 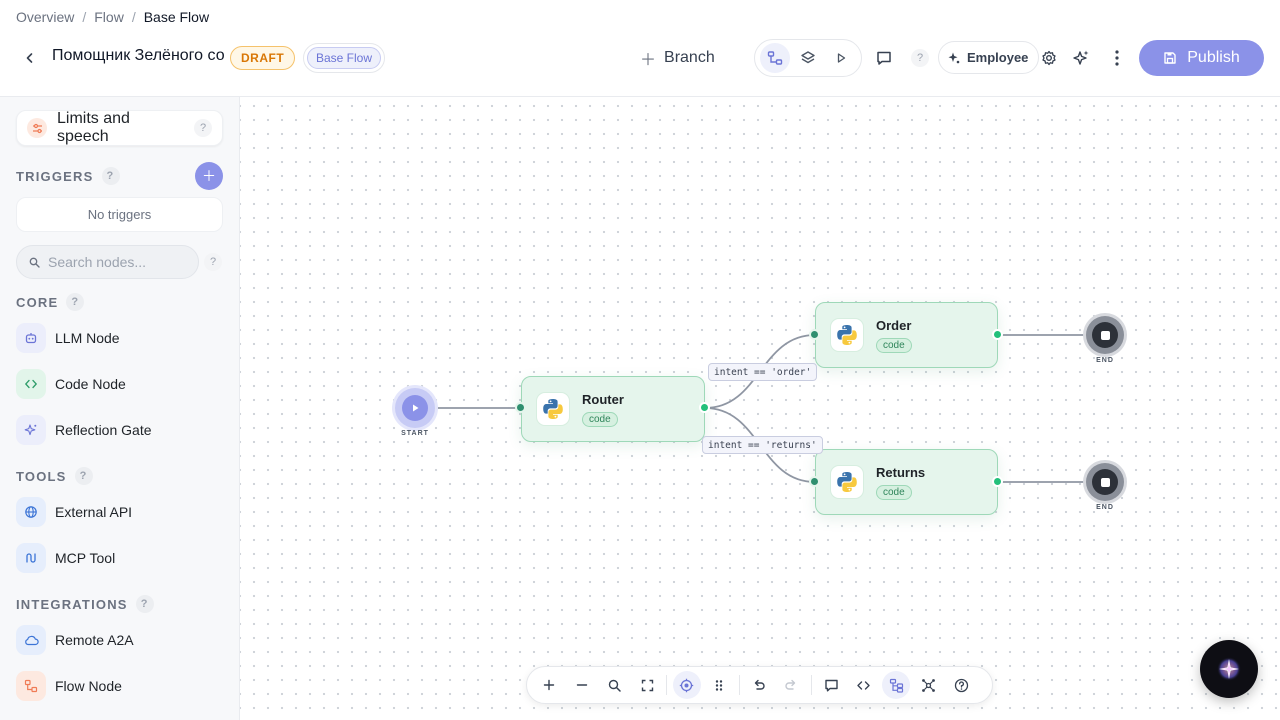 What do you see at coordinates (103, 430) in the screenshot?
I see `palette-item-label: Reflection Gate` at bounding box center [103, 430].